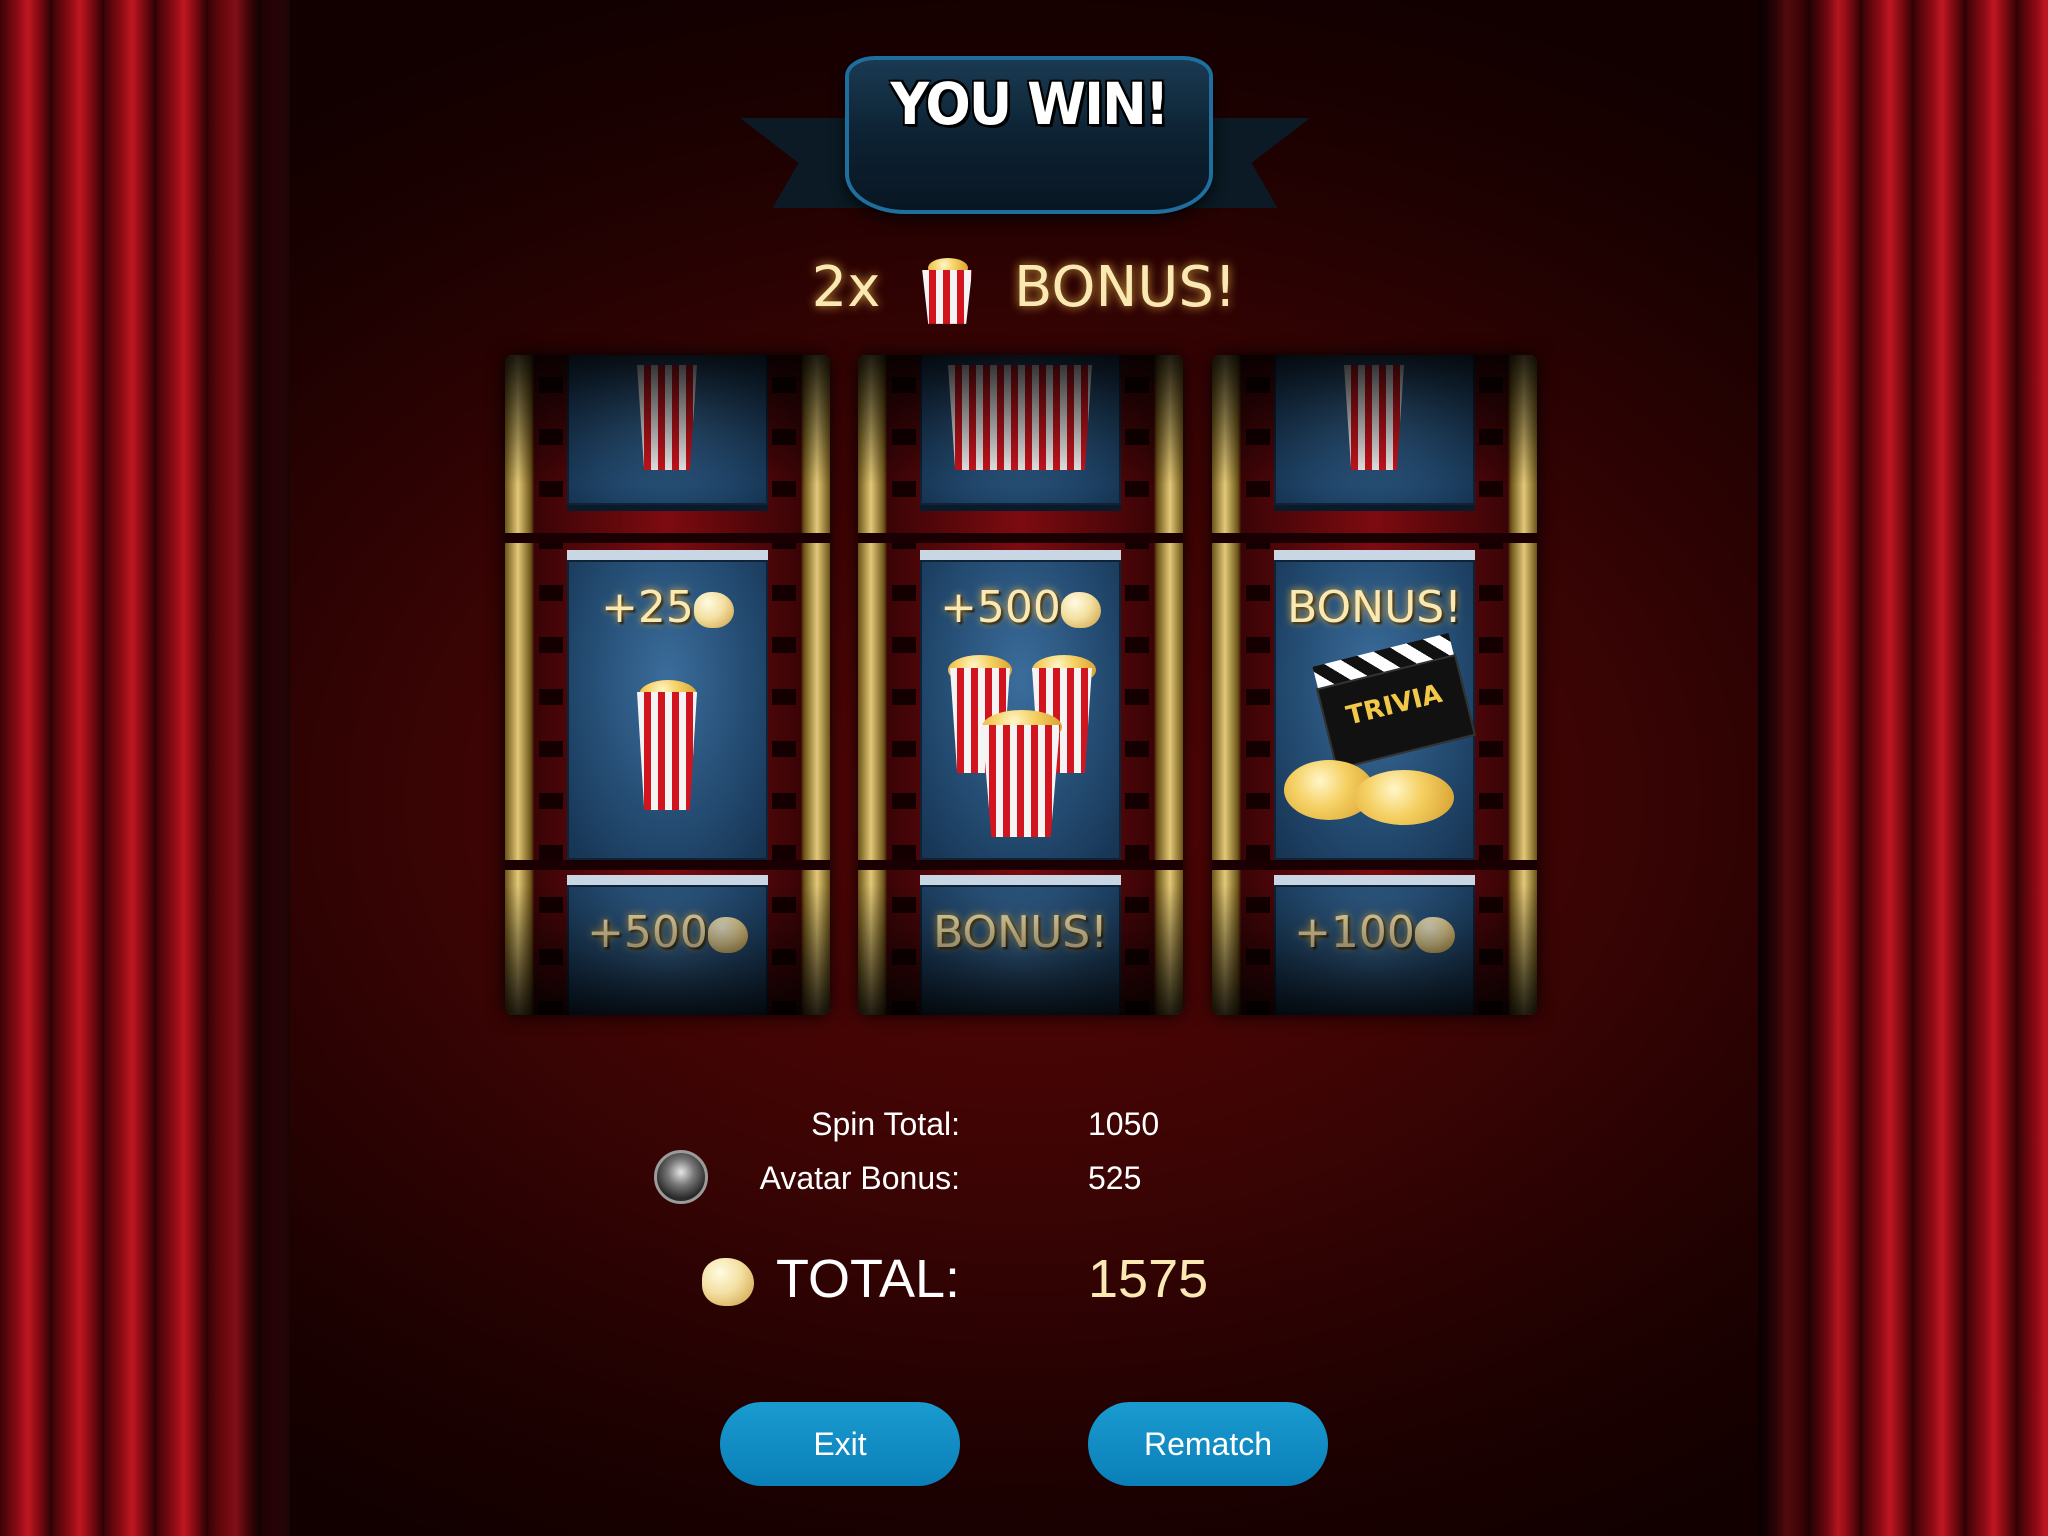  What do you see at coordinates (1374, 932) in the screenshot?
I see `reel-3-bottom-label: +100` at bounding box center [1374, 932].